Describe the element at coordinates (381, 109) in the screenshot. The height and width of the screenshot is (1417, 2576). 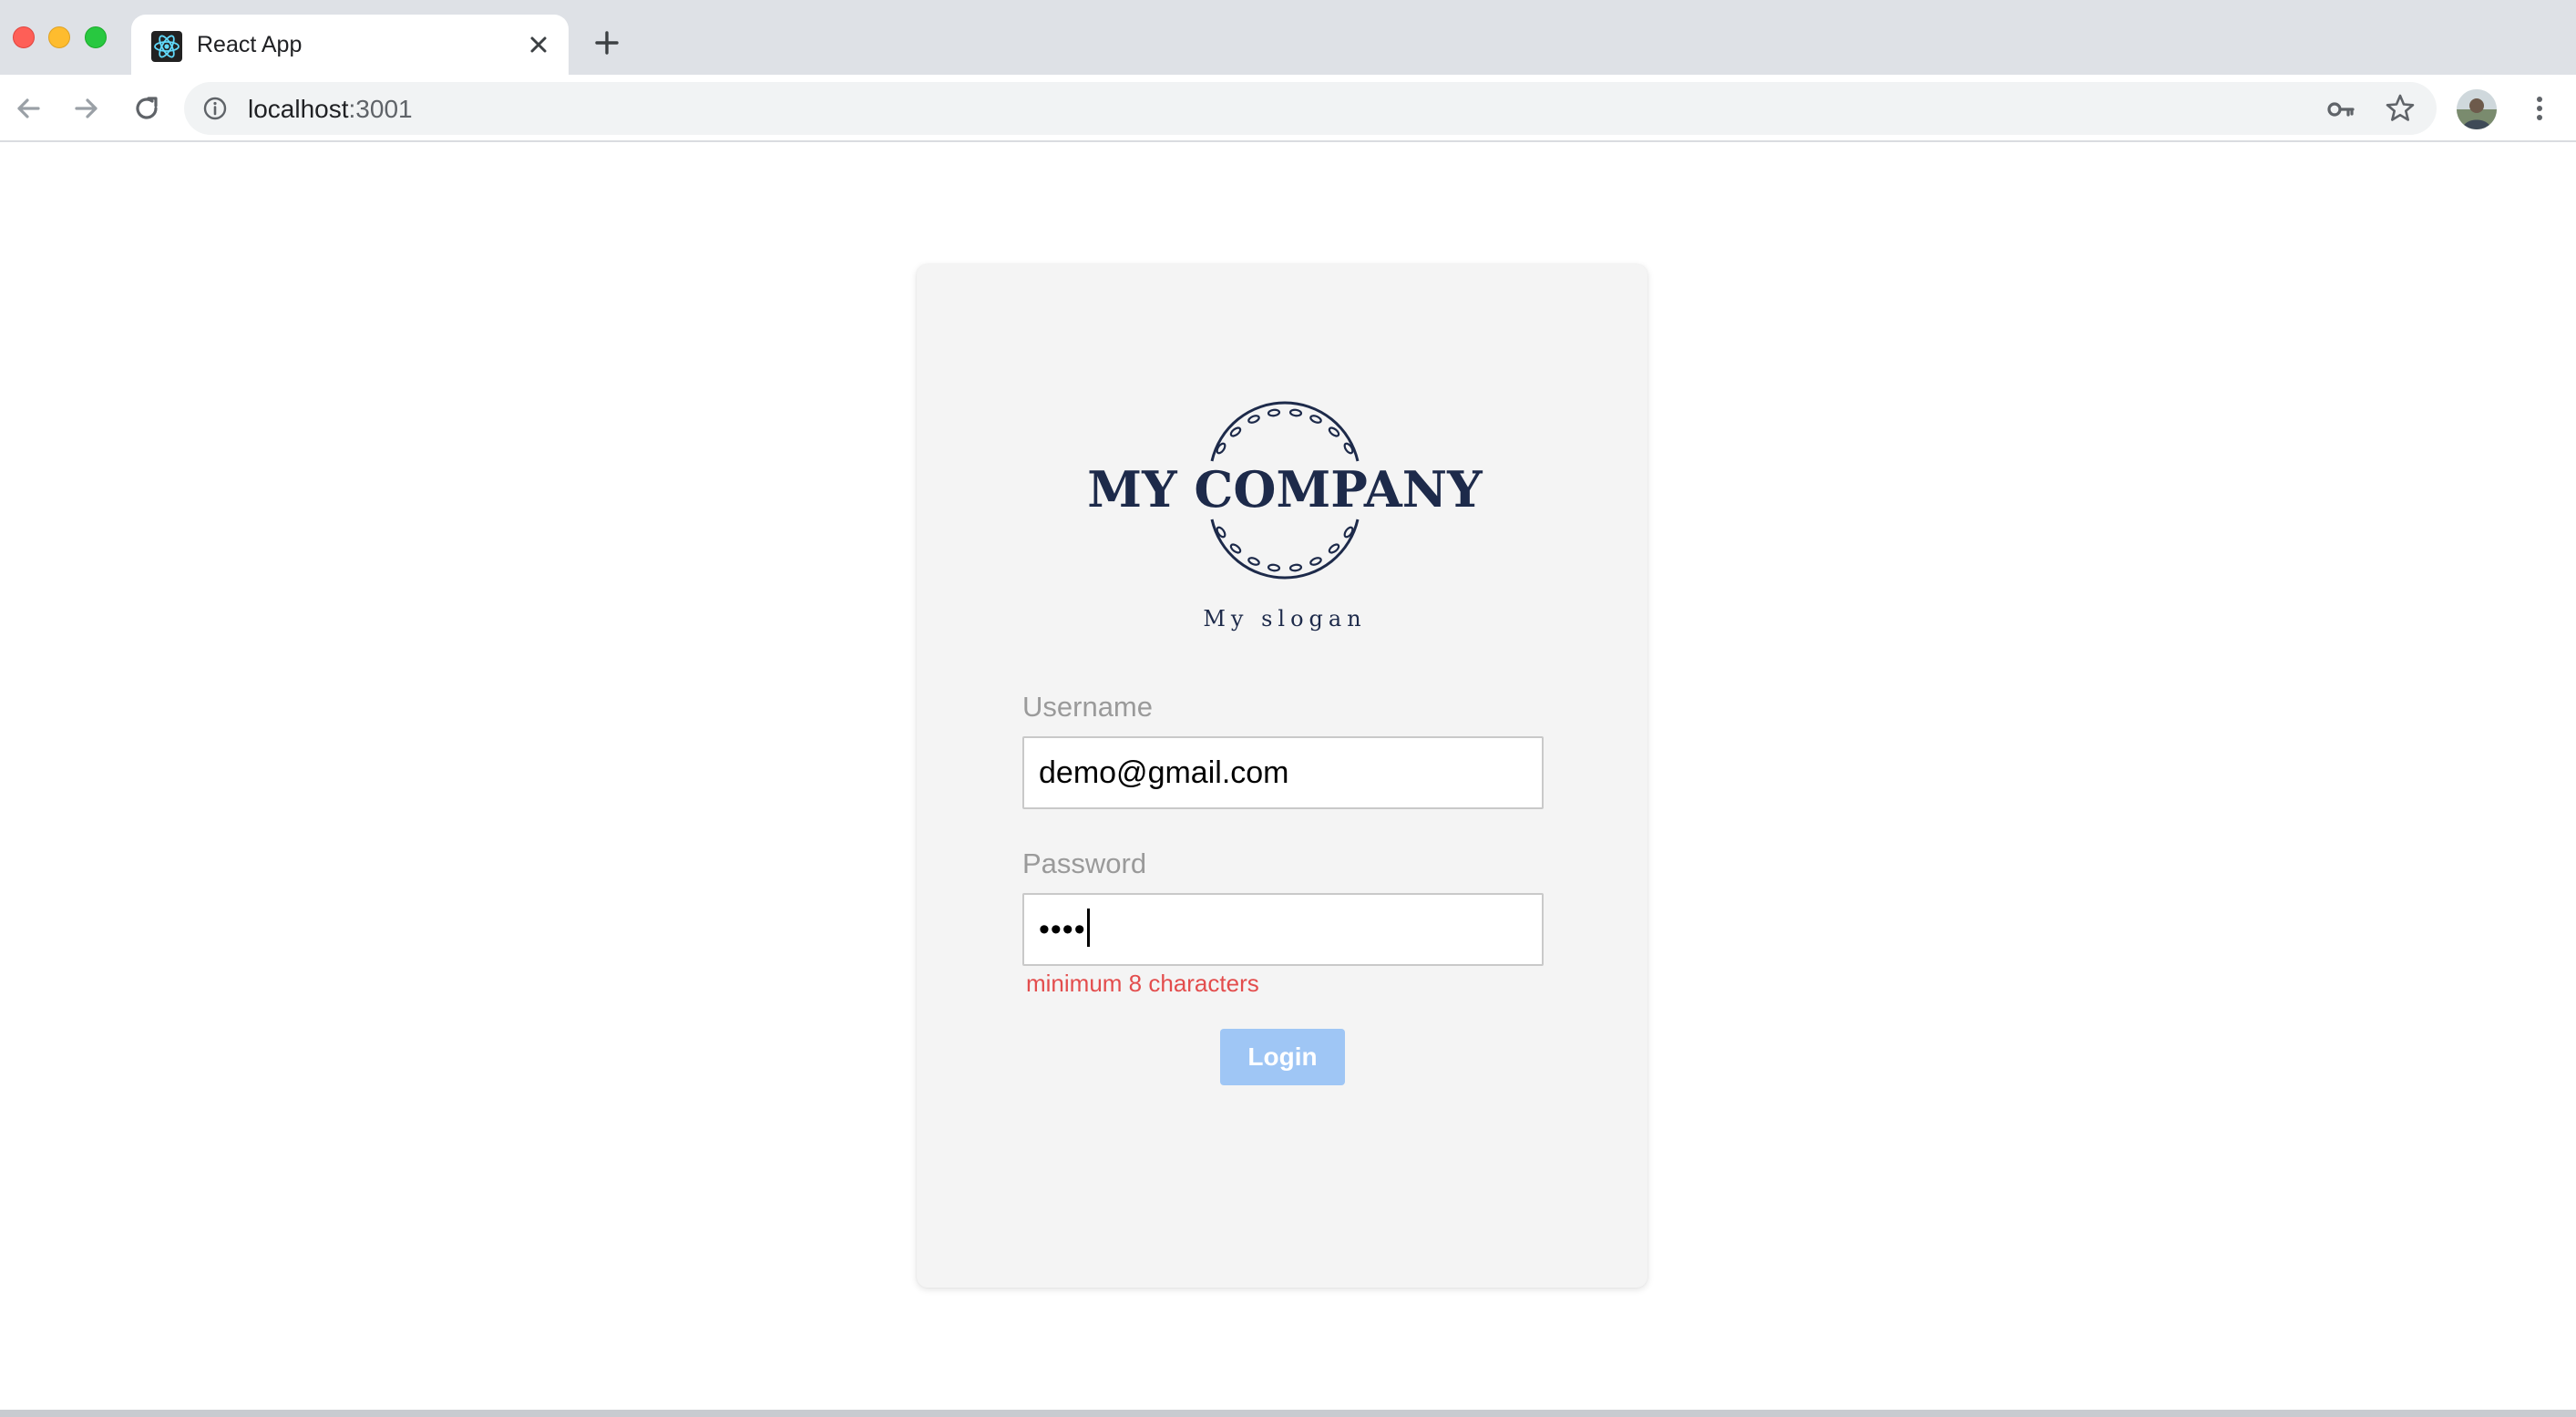
I see `url-port: :3001` at that location.